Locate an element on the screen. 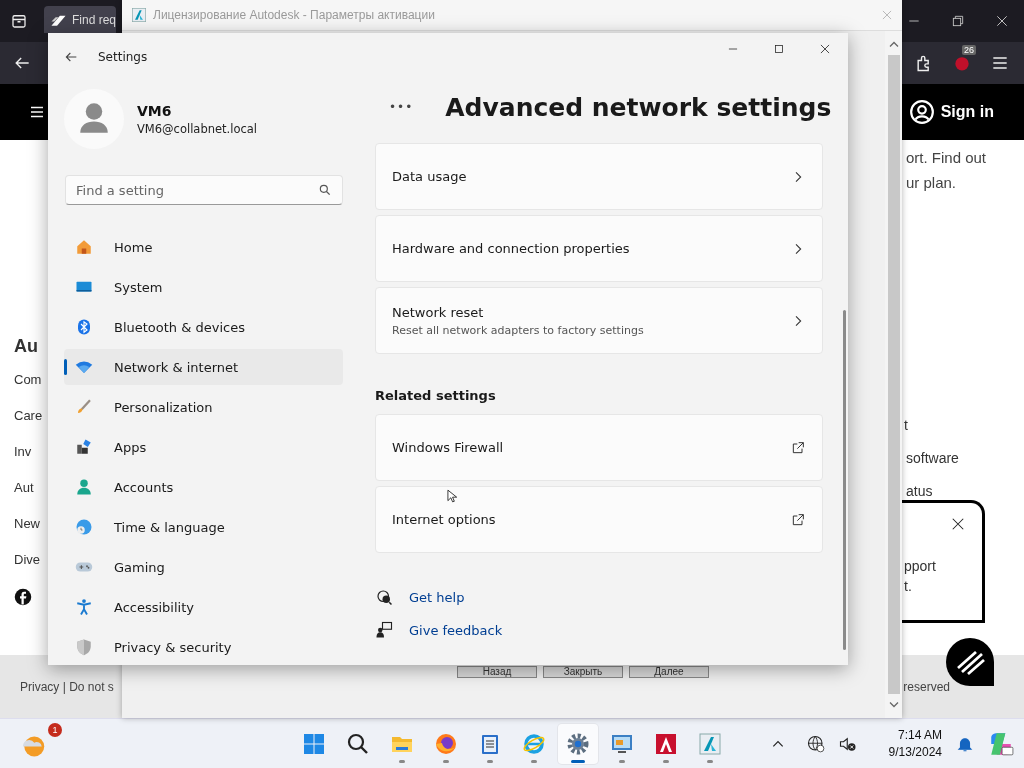 The width and height of the screenshot is (1024, 768). nav-item: Gaming is located at coordinates (203, 567).